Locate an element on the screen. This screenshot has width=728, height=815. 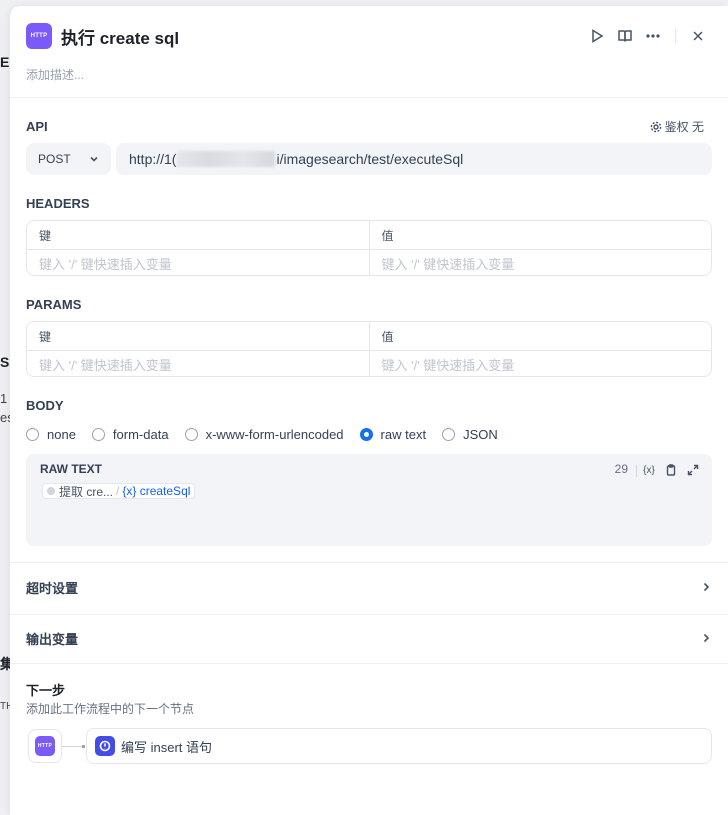
params-label: PARAMS is located at coordinates (54, 304).